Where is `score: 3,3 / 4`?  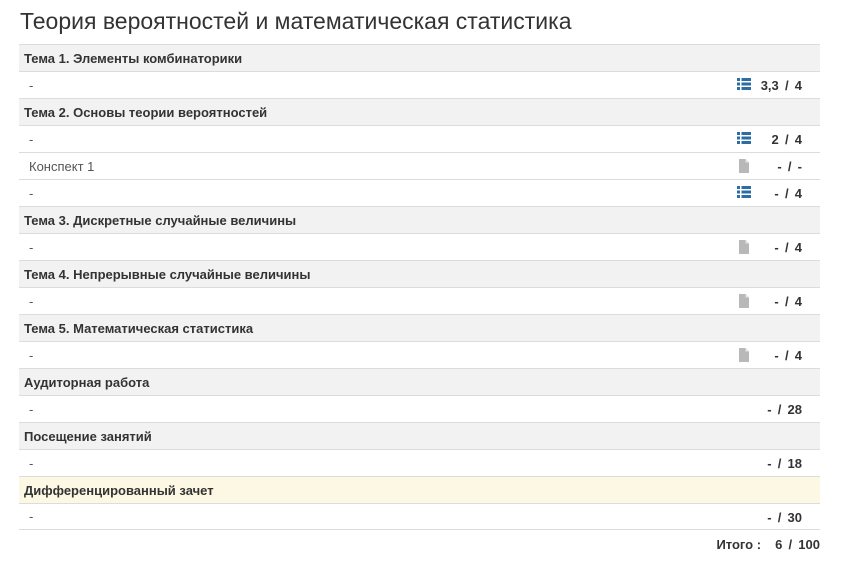
score: 3,3 / 4 is located at coordinates (777, 85).